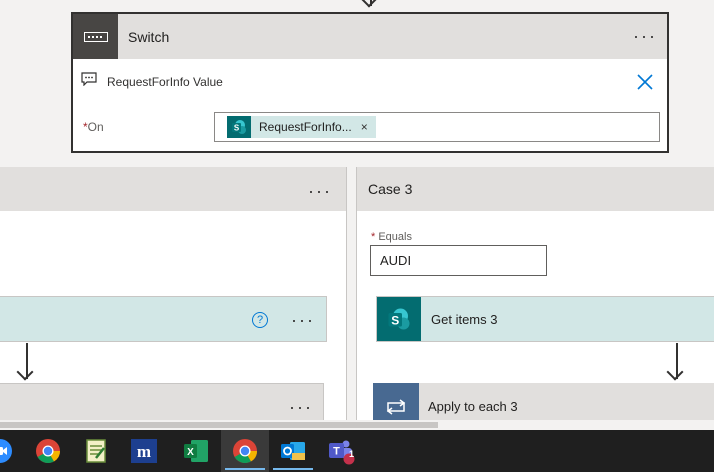  I want to click on horizontal-scrollbar, so click(357, 425).